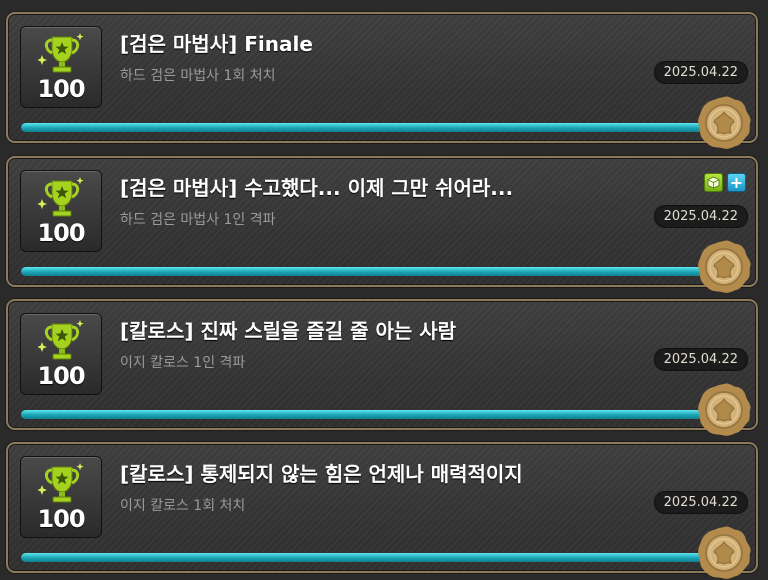 This screenshot has width=768, height=580. What do you see at coordinates (183, 506) in the screenshot?
I see `achievement-description: 이지 칼로스 1회 처치` at bounding box center [183, 506].